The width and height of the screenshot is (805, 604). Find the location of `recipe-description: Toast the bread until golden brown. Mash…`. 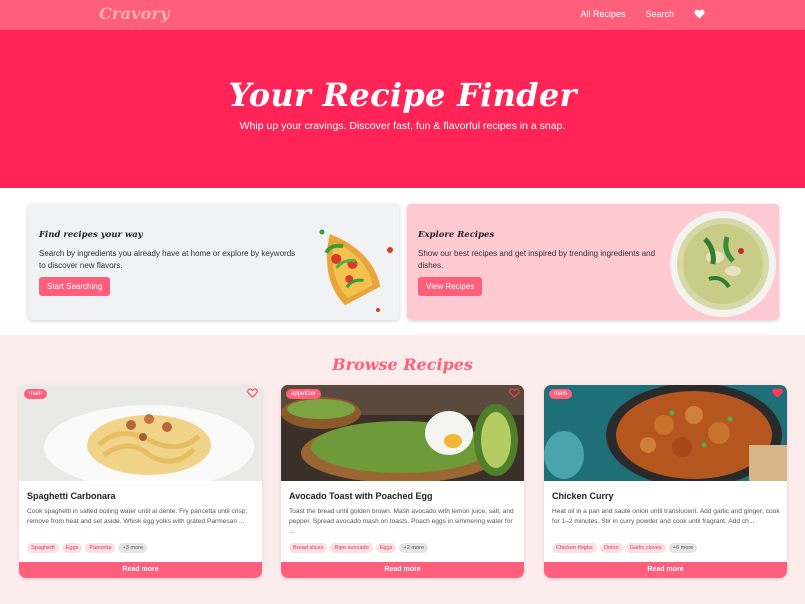

recipe-description: Toast the bread until golden brown. Mash… is located at coordinates (401, 521).